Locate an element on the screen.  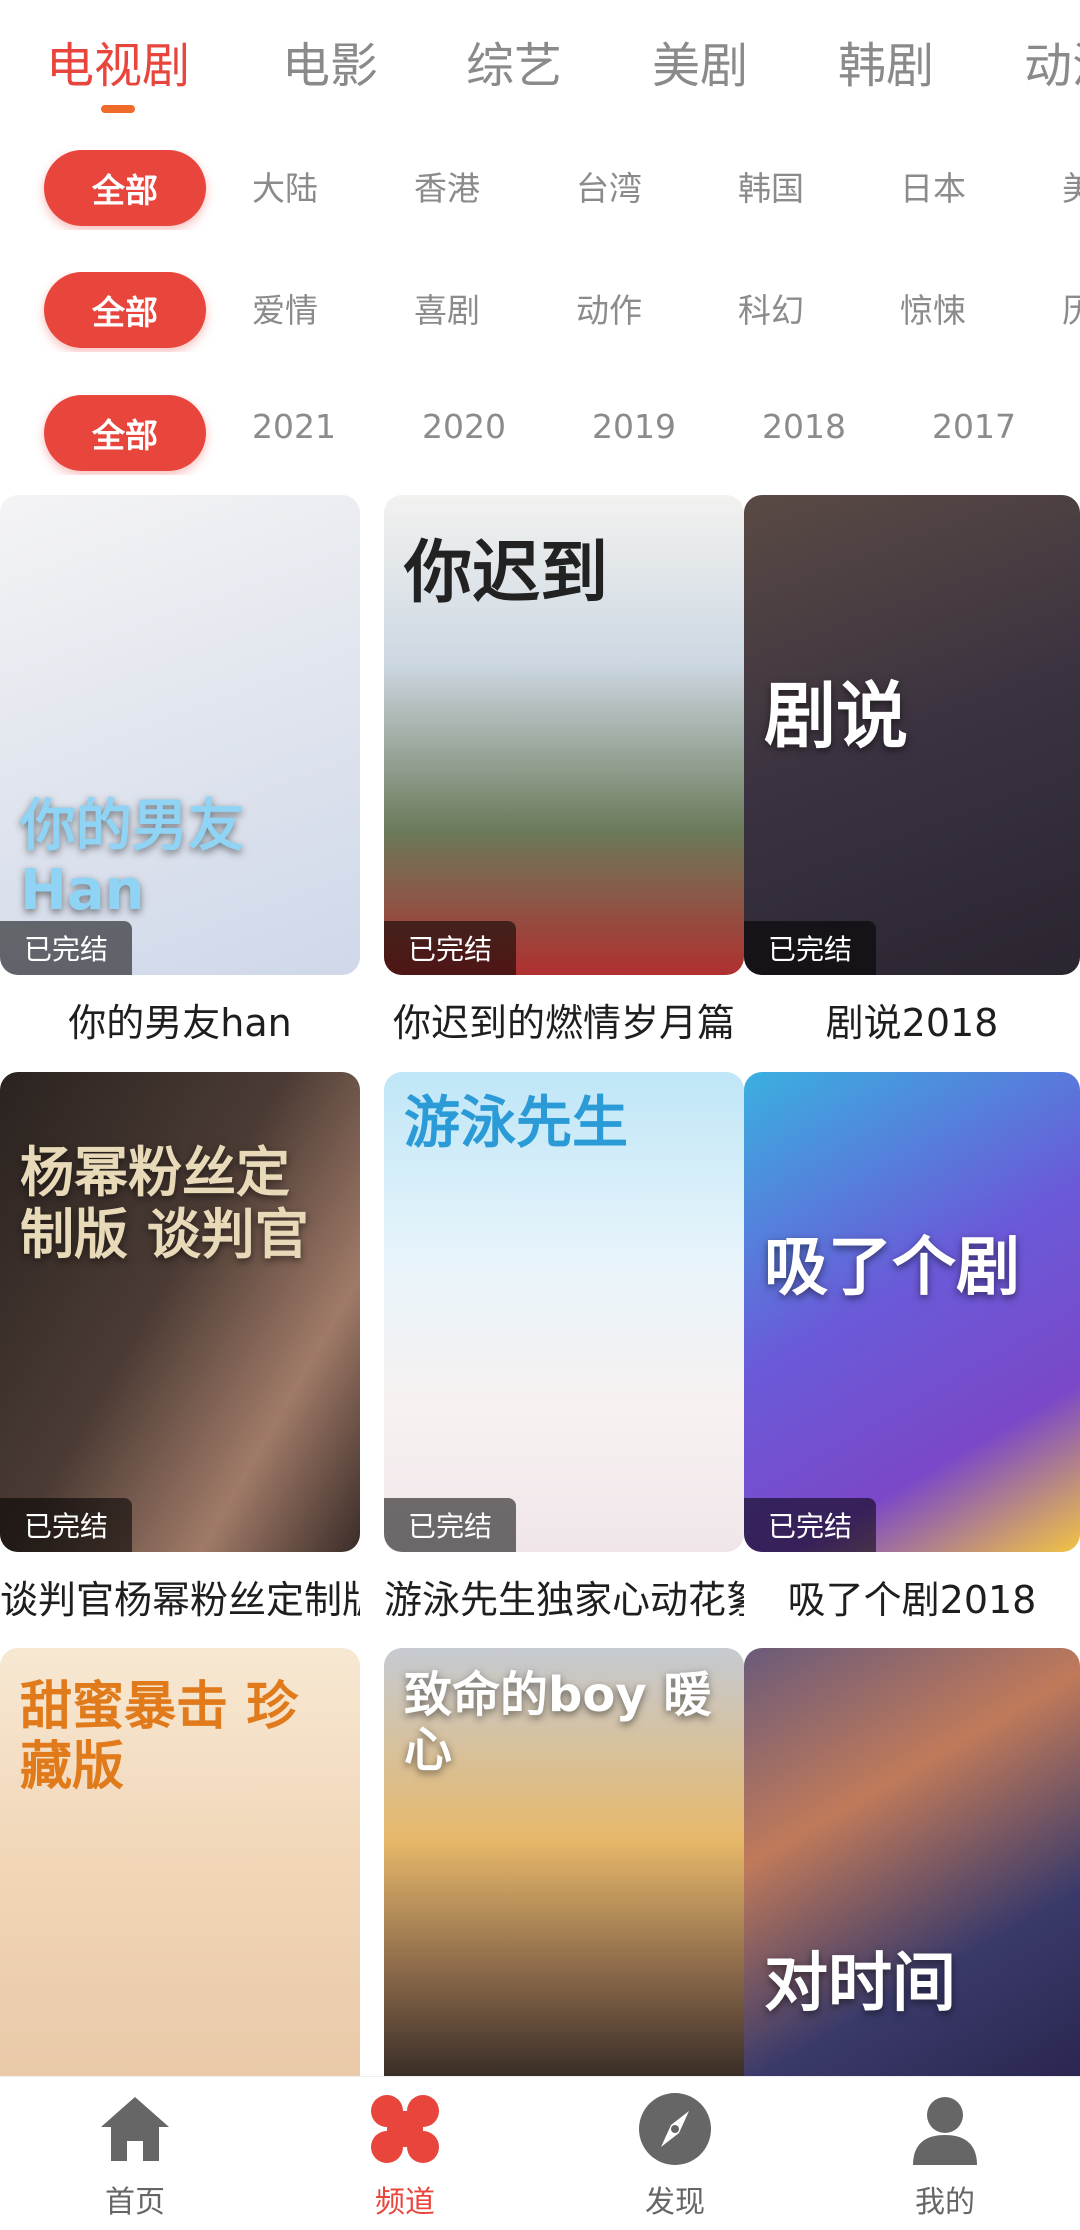
nav-home: 首页 is located at coordinates (135, 2155).